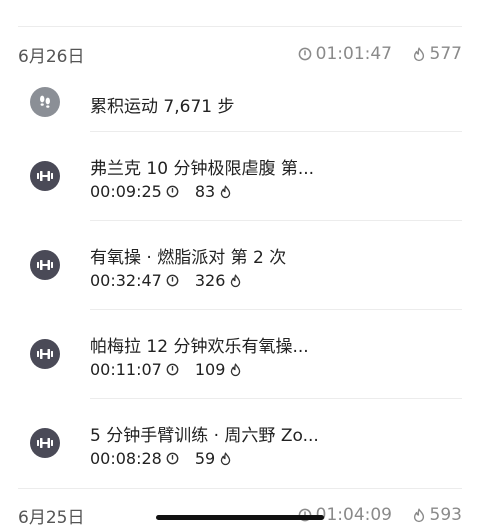  I want to click on home-indicator, so click(240, 517).